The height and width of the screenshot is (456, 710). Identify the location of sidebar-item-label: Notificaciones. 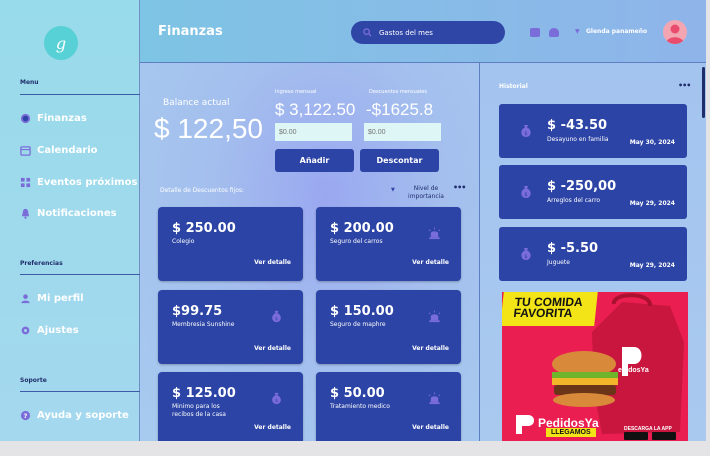
(77, 213).